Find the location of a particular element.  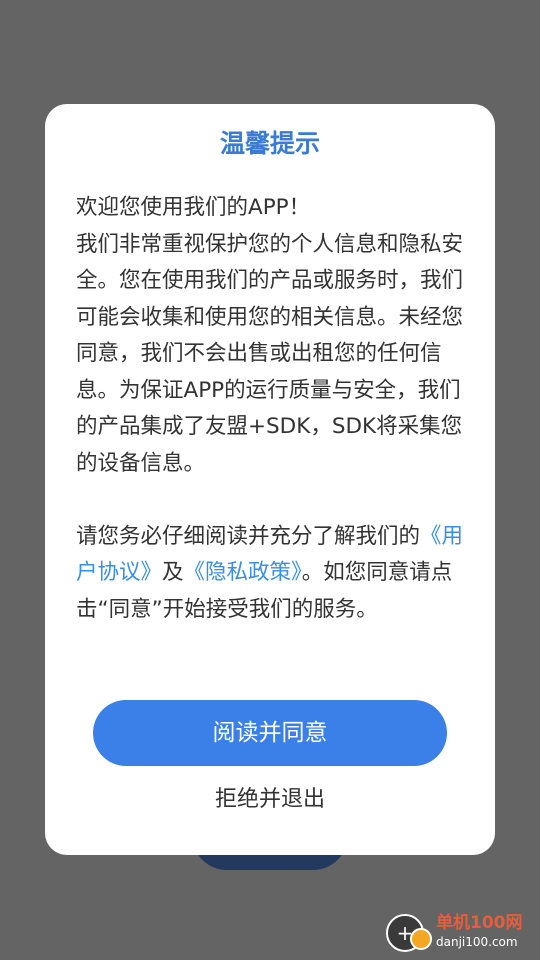

watermark-name: 单机100网 is located at coordinates (479, 923).